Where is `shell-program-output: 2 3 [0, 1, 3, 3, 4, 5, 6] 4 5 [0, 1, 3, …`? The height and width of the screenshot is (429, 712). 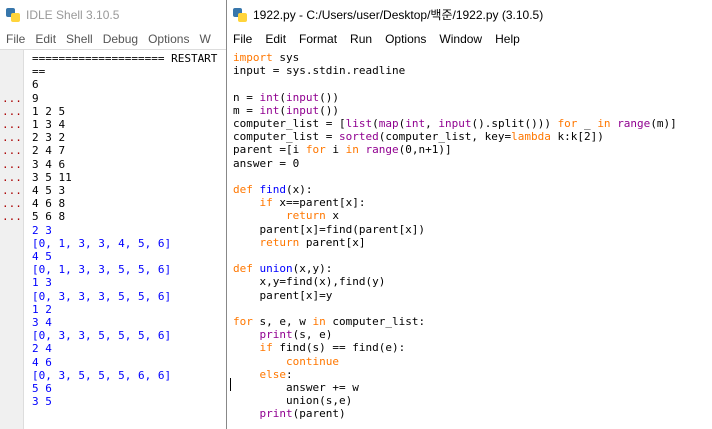 shell-program-output: 2 3 [0, 1, 3, 3, 4, 5, 6] 4 5 [0, 1, 3, … is located at coordinates (102, 316).